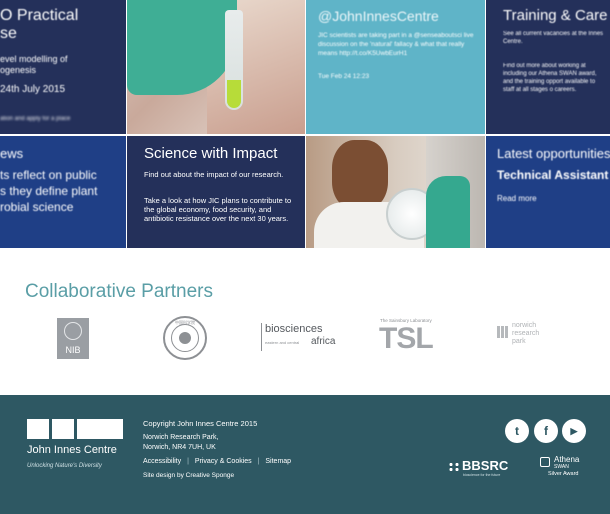  I want to click on tile-title-cont: se, so click(8, 33).